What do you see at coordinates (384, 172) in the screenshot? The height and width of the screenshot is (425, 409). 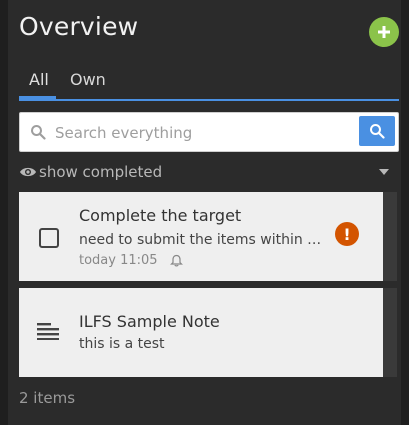 I see `chevron-down-icon` at bounding box center [384, 172].